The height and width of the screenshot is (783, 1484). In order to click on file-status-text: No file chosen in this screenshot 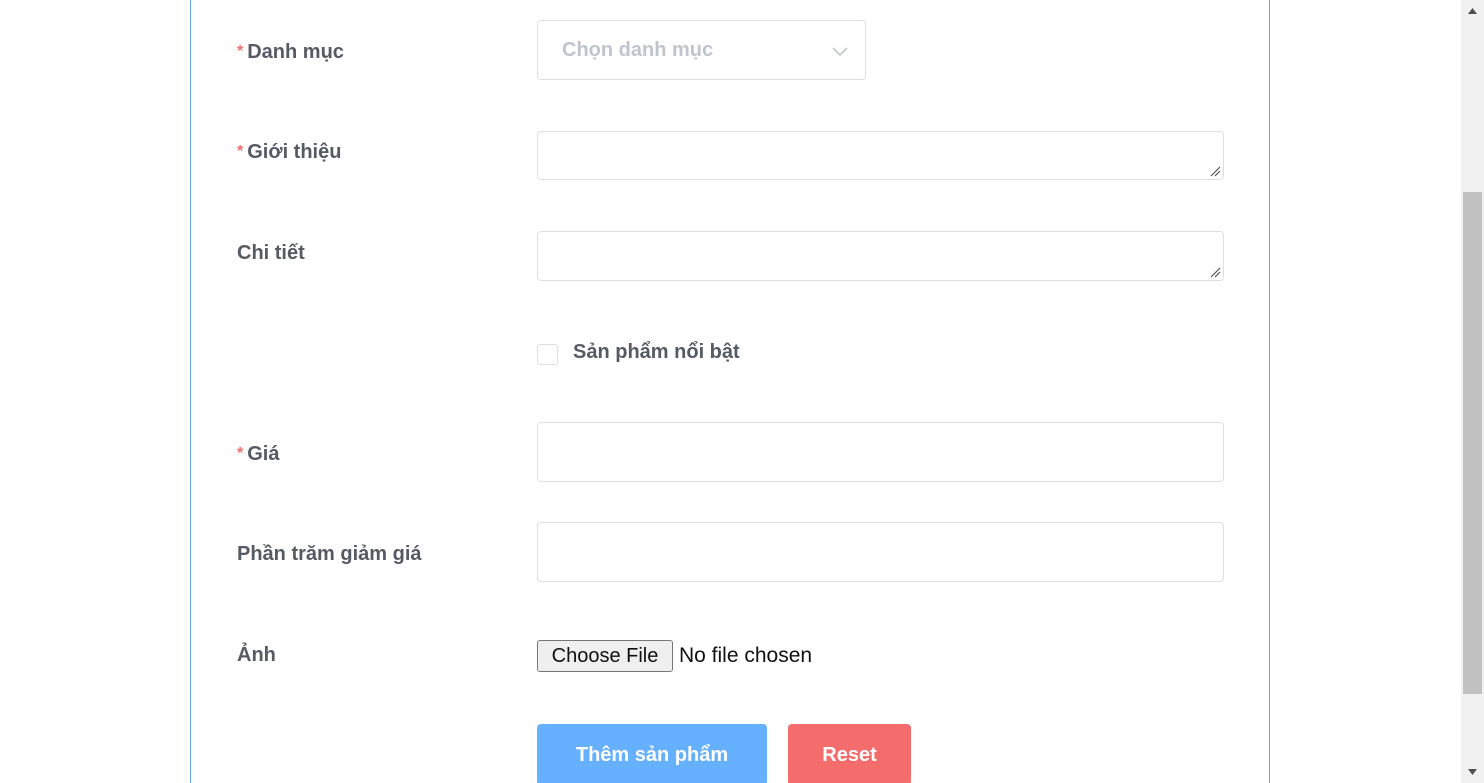, I will do `click(746, 655)`.